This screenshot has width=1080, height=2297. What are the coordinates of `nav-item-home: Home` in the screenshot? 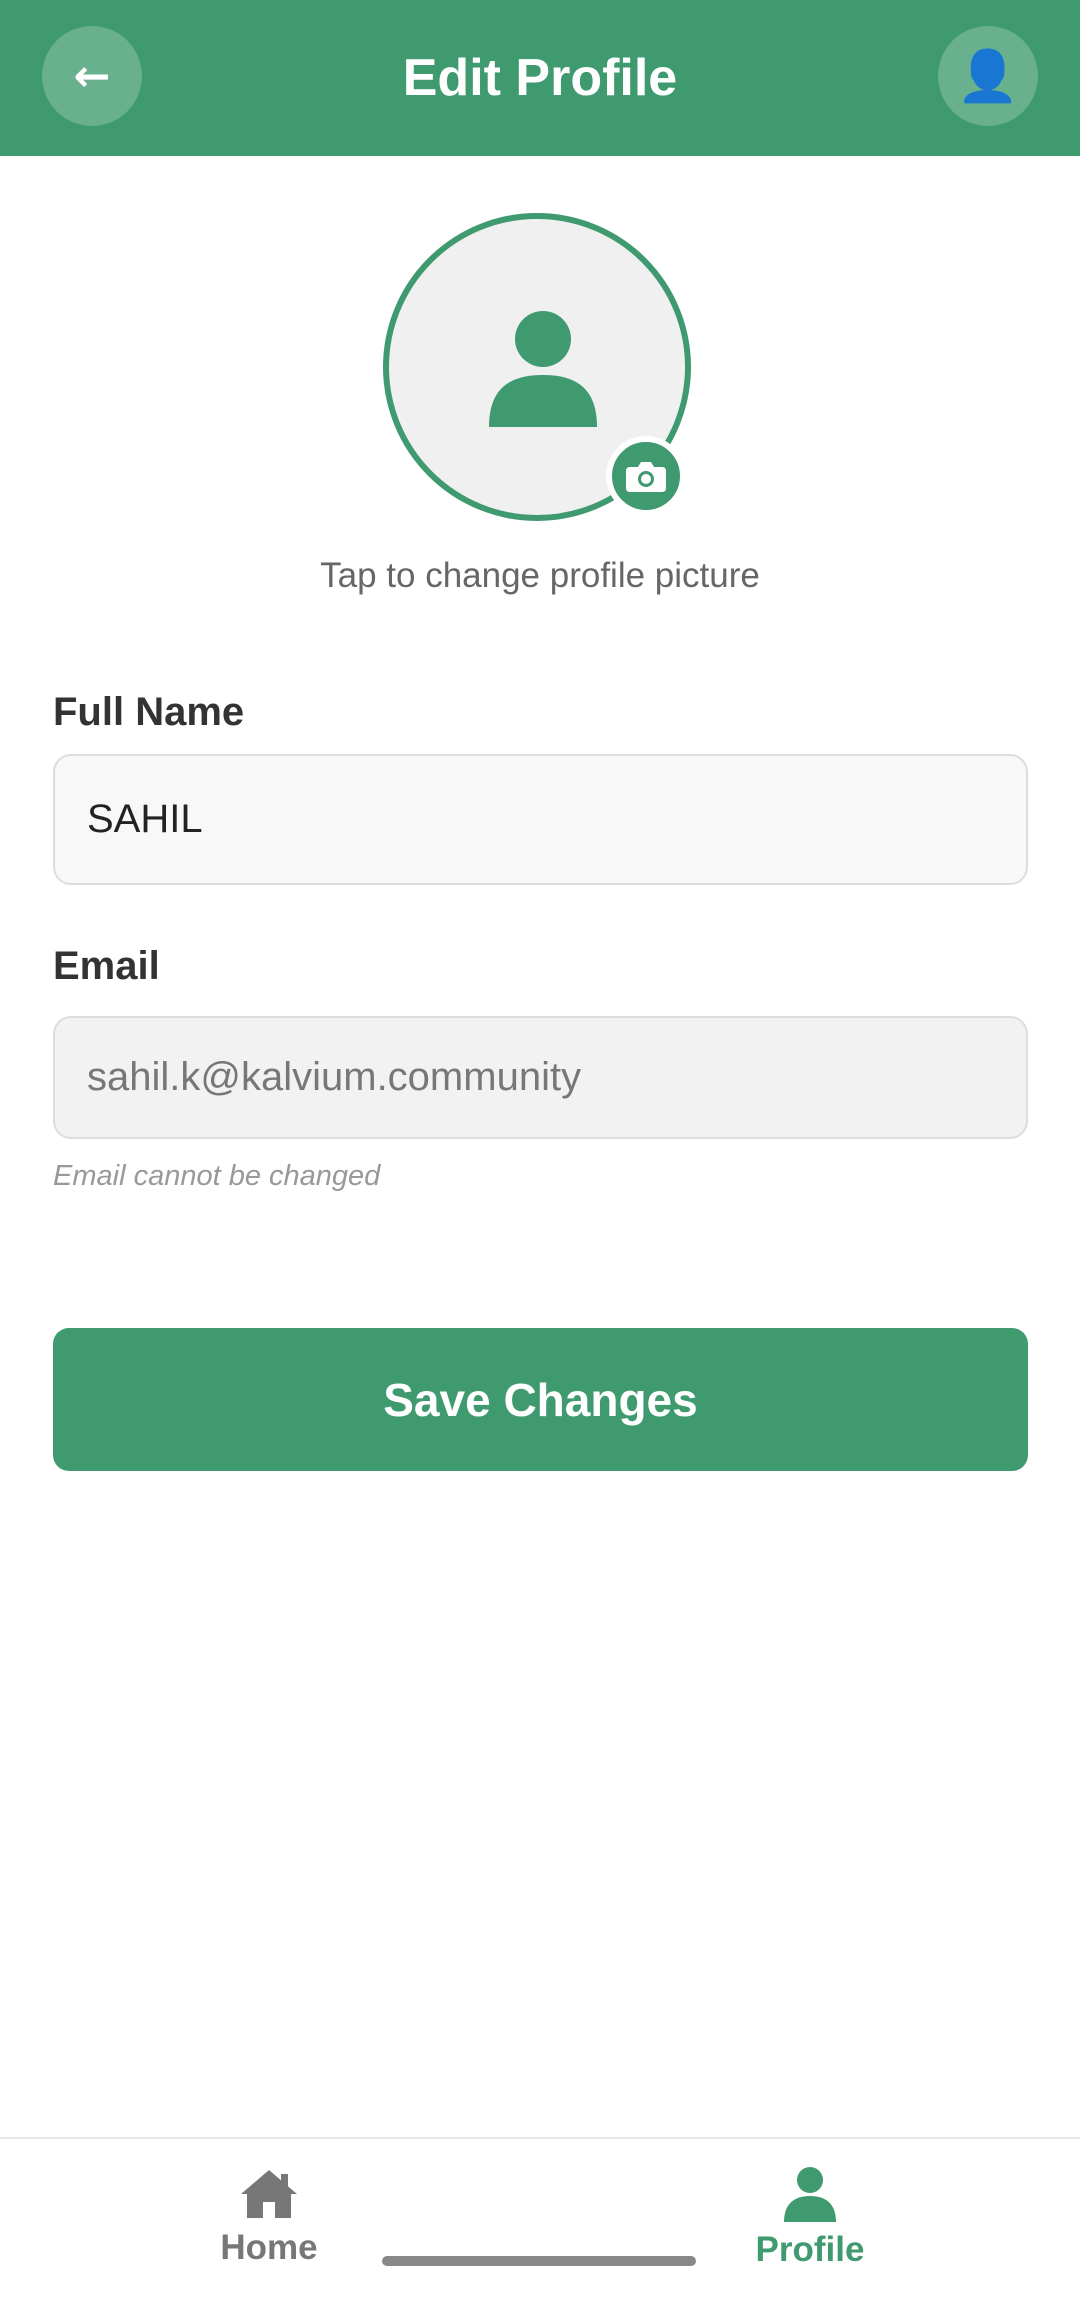 It's located at (269, 2218).